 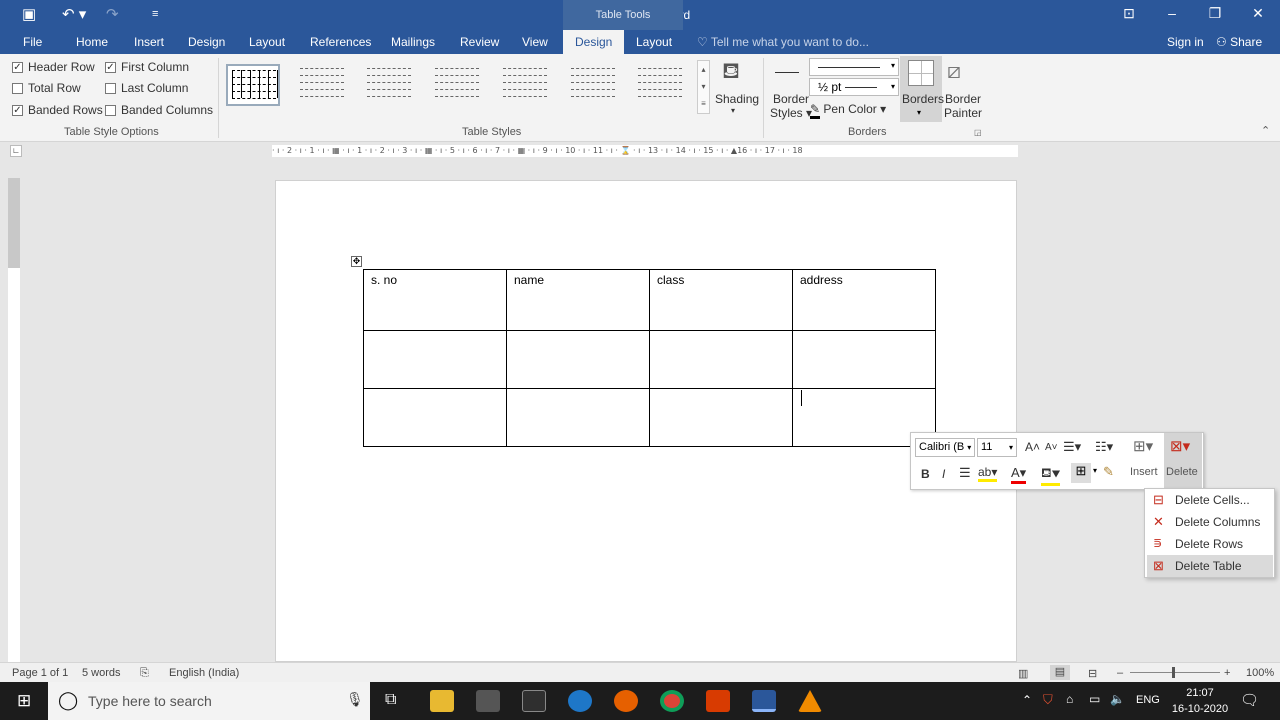 What do you see at coordinates (53, 67) in the screenshot?
I see `header-row-checkbox: ✓ Header Row` at bounding box center [53, 67].